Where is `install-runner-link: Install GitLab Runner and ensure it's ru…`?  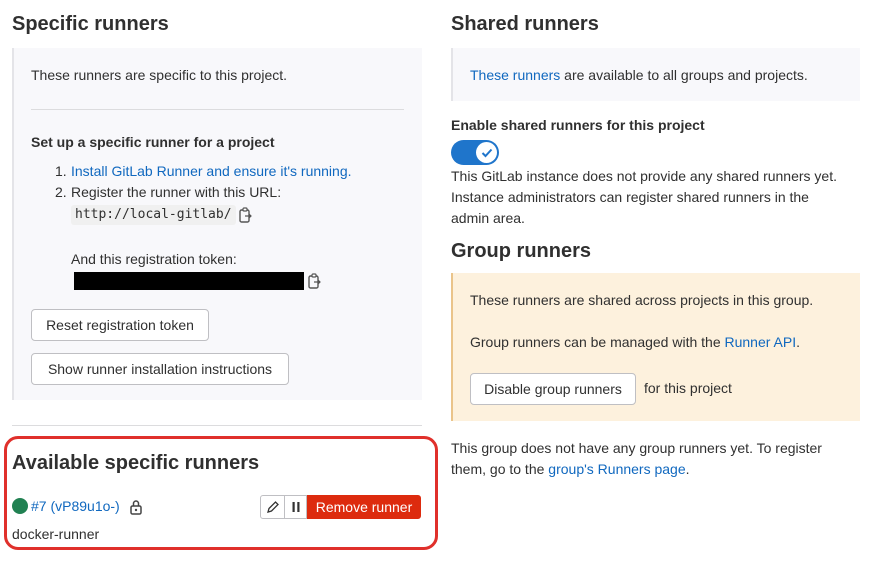 install-runner-link: Install GitLab Runner and ensure it's ru… is located at coordinates (211, 171).